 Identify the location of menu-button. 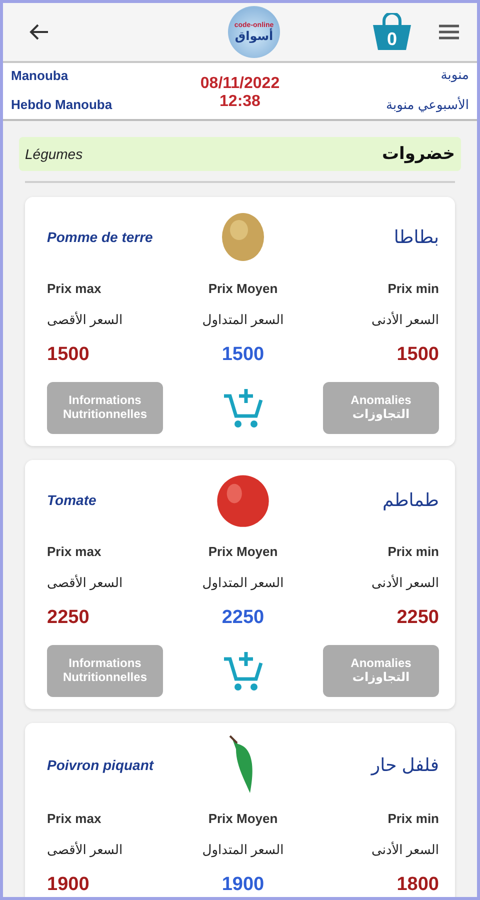
(449, 32).